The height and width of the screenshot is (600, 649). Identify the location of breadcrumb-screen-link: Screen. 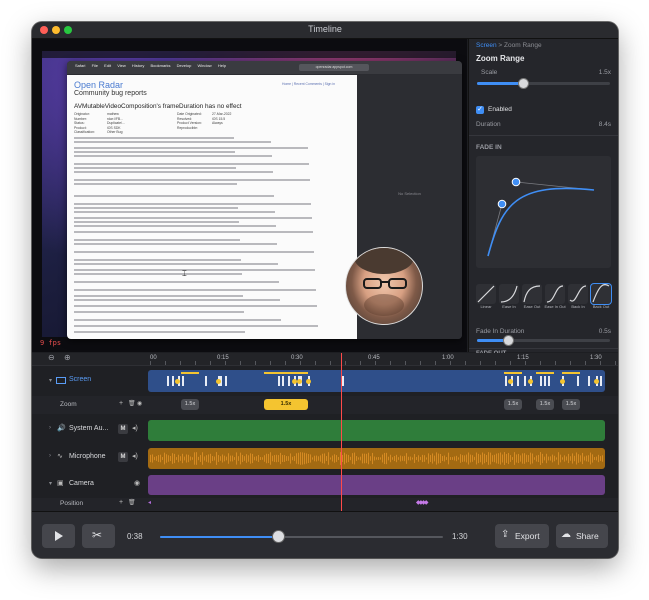
(486, 45).